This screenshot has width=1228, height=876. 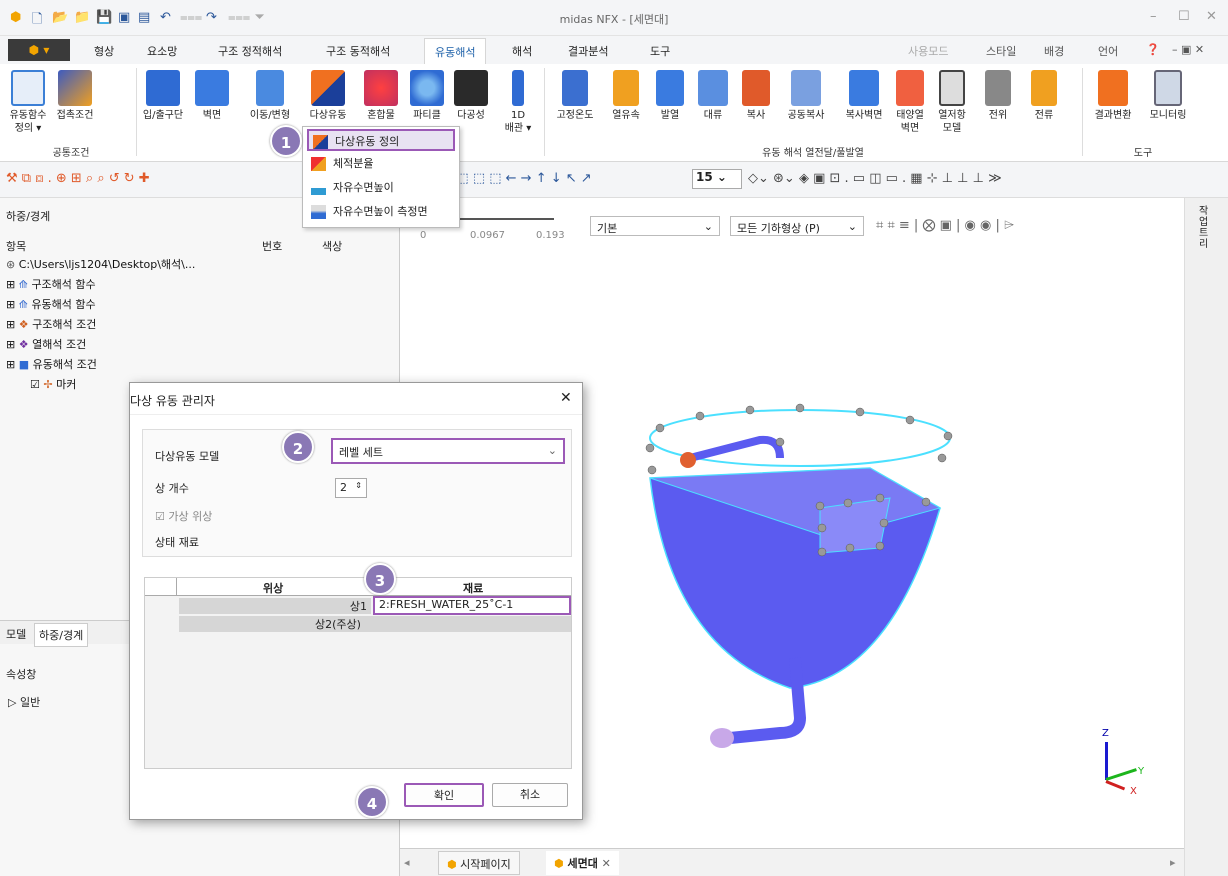 What do you see at coordinates (51, 304) in the screenshot?
I see `tree-item-flow-function: ⊞ ⟰ 유동해석 함수` at bounding box center [51, 304].